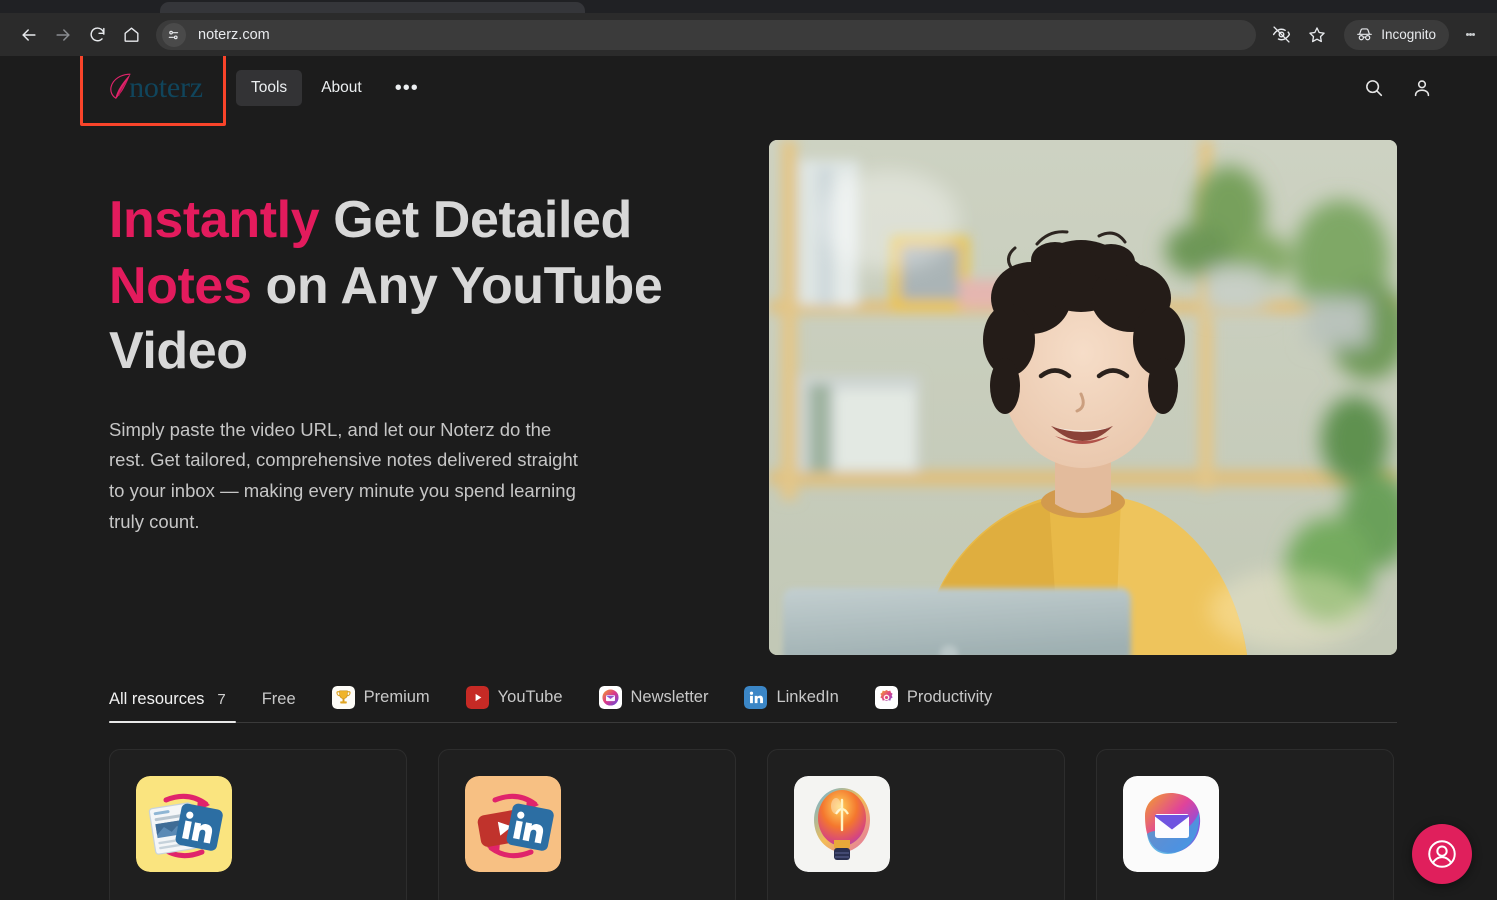 This screenshot has width=1497, height=900. What do you see at coordinates (372, 7) in the screenshot?
I see `browser-tab` at bounding box center [372, 7].